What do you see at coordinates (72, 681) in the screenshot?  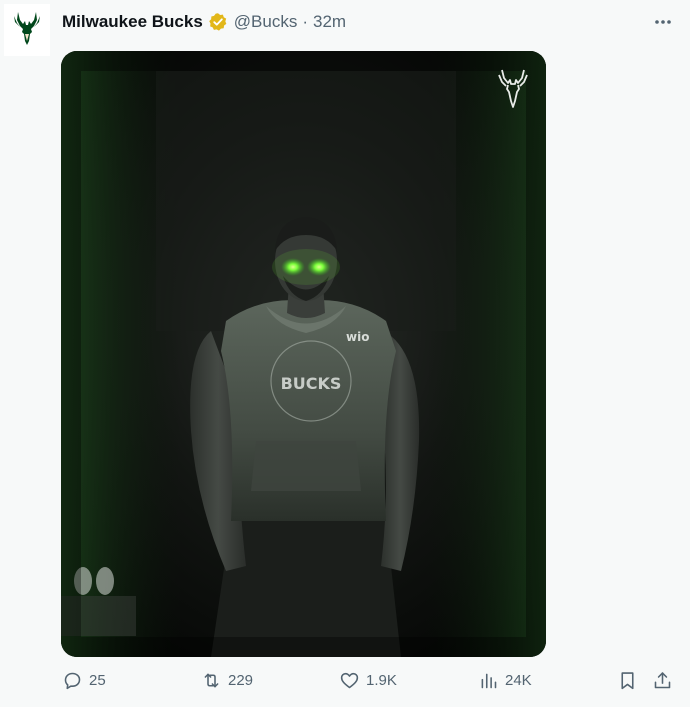 I see `reply-icon` at bounding box center [72, 681].